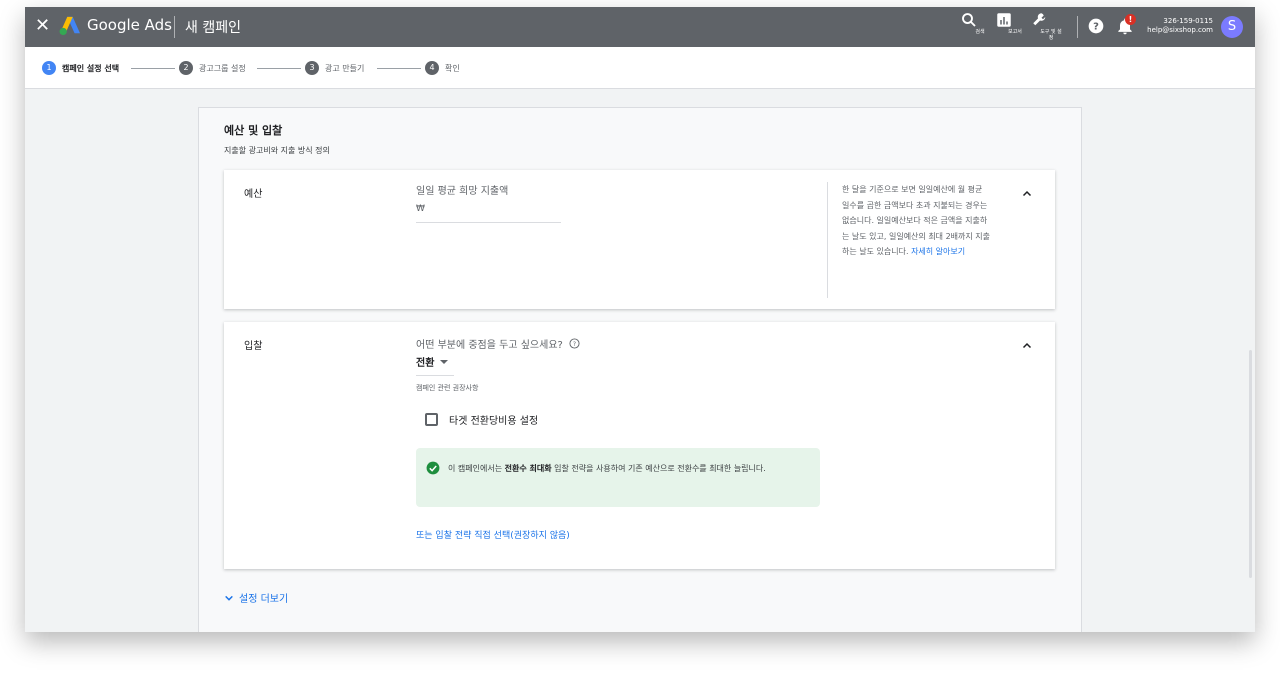 The height and width of the screenshot is (676, 1280). I want to click on scrollbar, so click(1250, 464).